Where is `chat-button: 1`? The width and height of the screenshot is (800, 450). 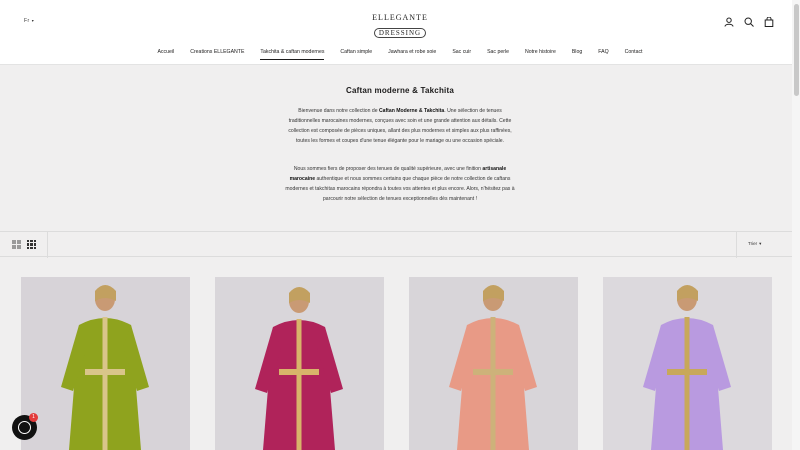
chat-button: 1 is located at coordinates (25, 426).